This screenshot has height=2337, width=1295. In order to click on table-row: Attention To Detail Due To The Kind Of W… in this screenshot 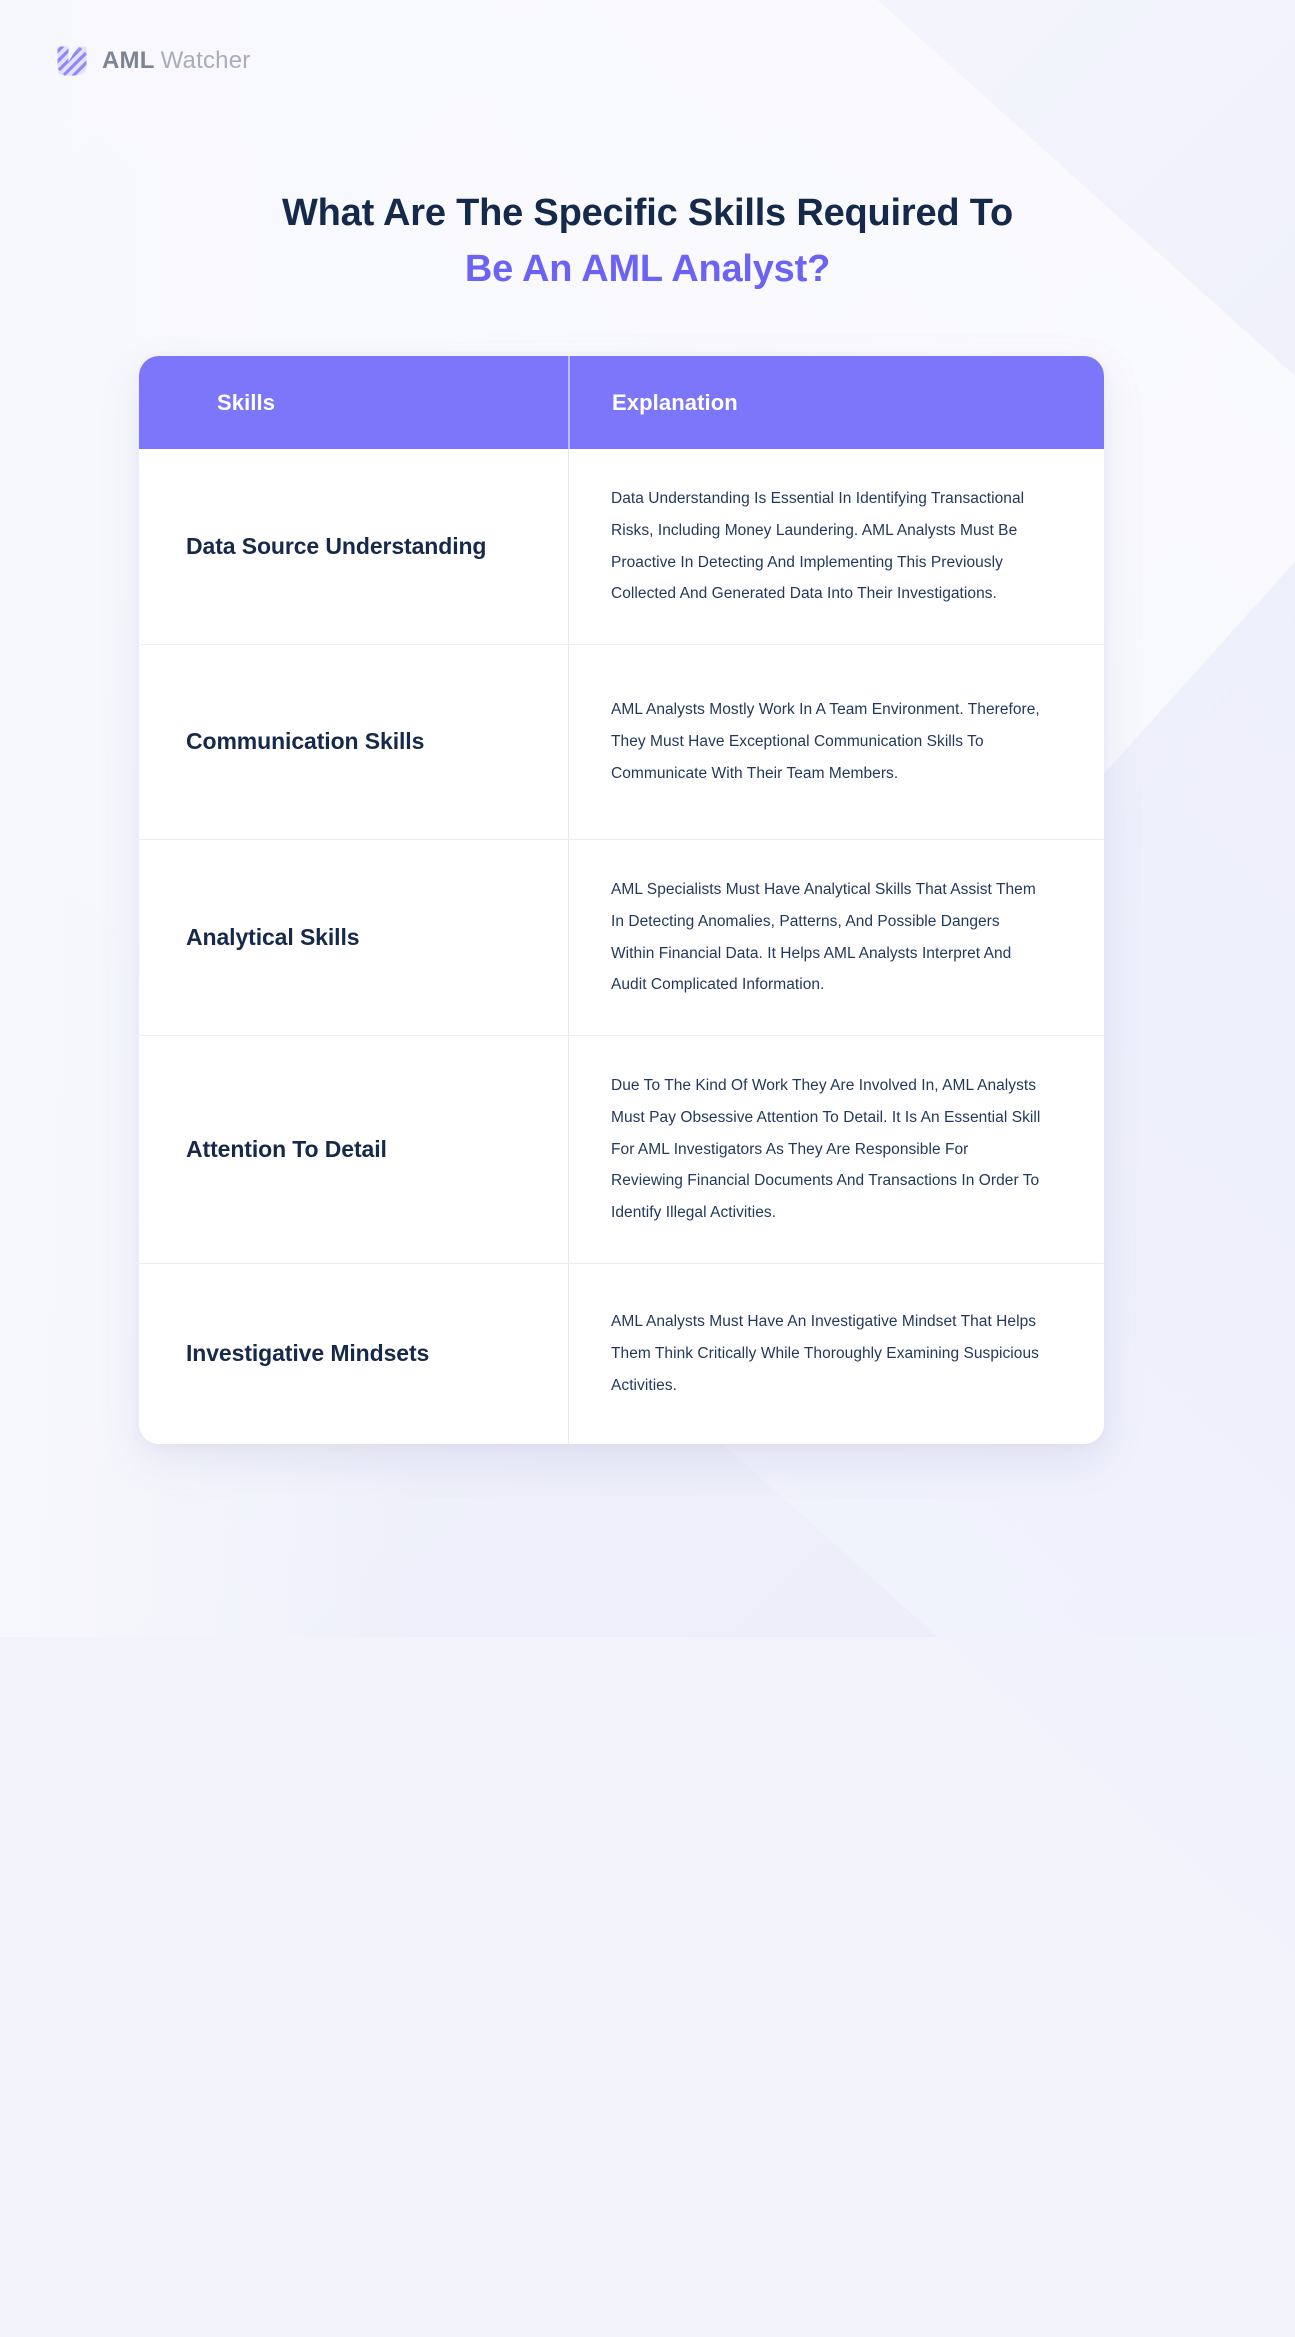, I will do `click(621, 1150)`.